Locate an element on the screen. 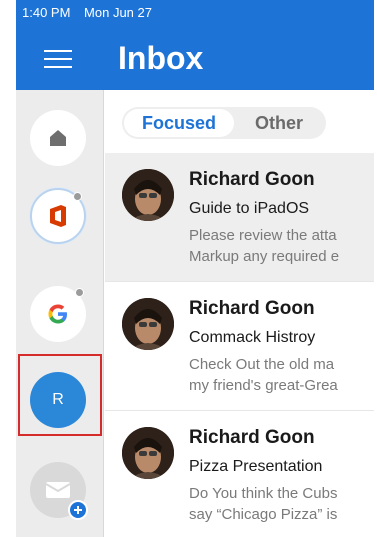 The width and height of the screenshot is (377, 537). account-google is located at coordinates (58, 314).